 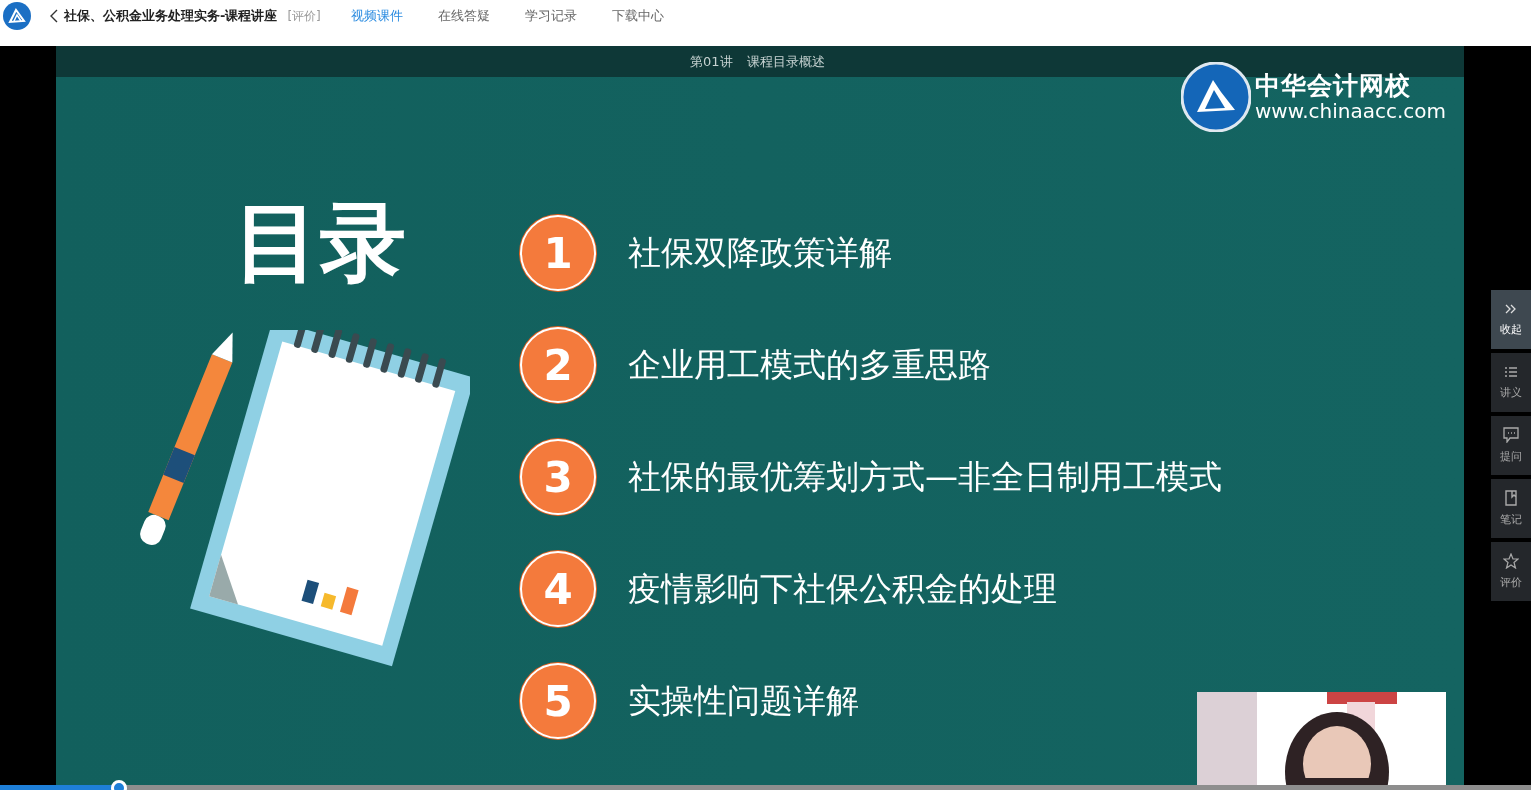 What do you see at coordinates (809, 364) in the screenshot?
I see `outline-item: 企业用工模式的多重思路` at bounding box center [809, 364].